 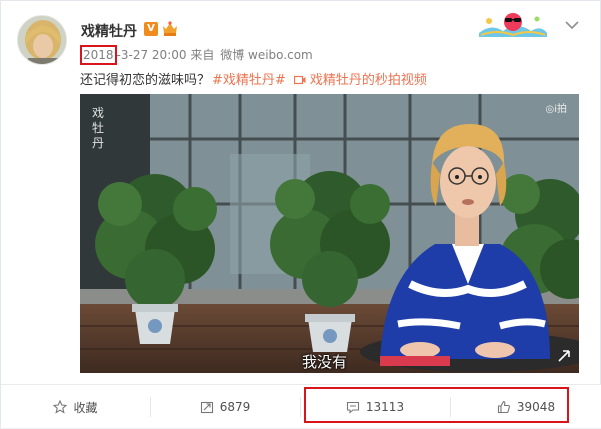 I want to click on vip-crown-icon, so click(x=170, y=28).